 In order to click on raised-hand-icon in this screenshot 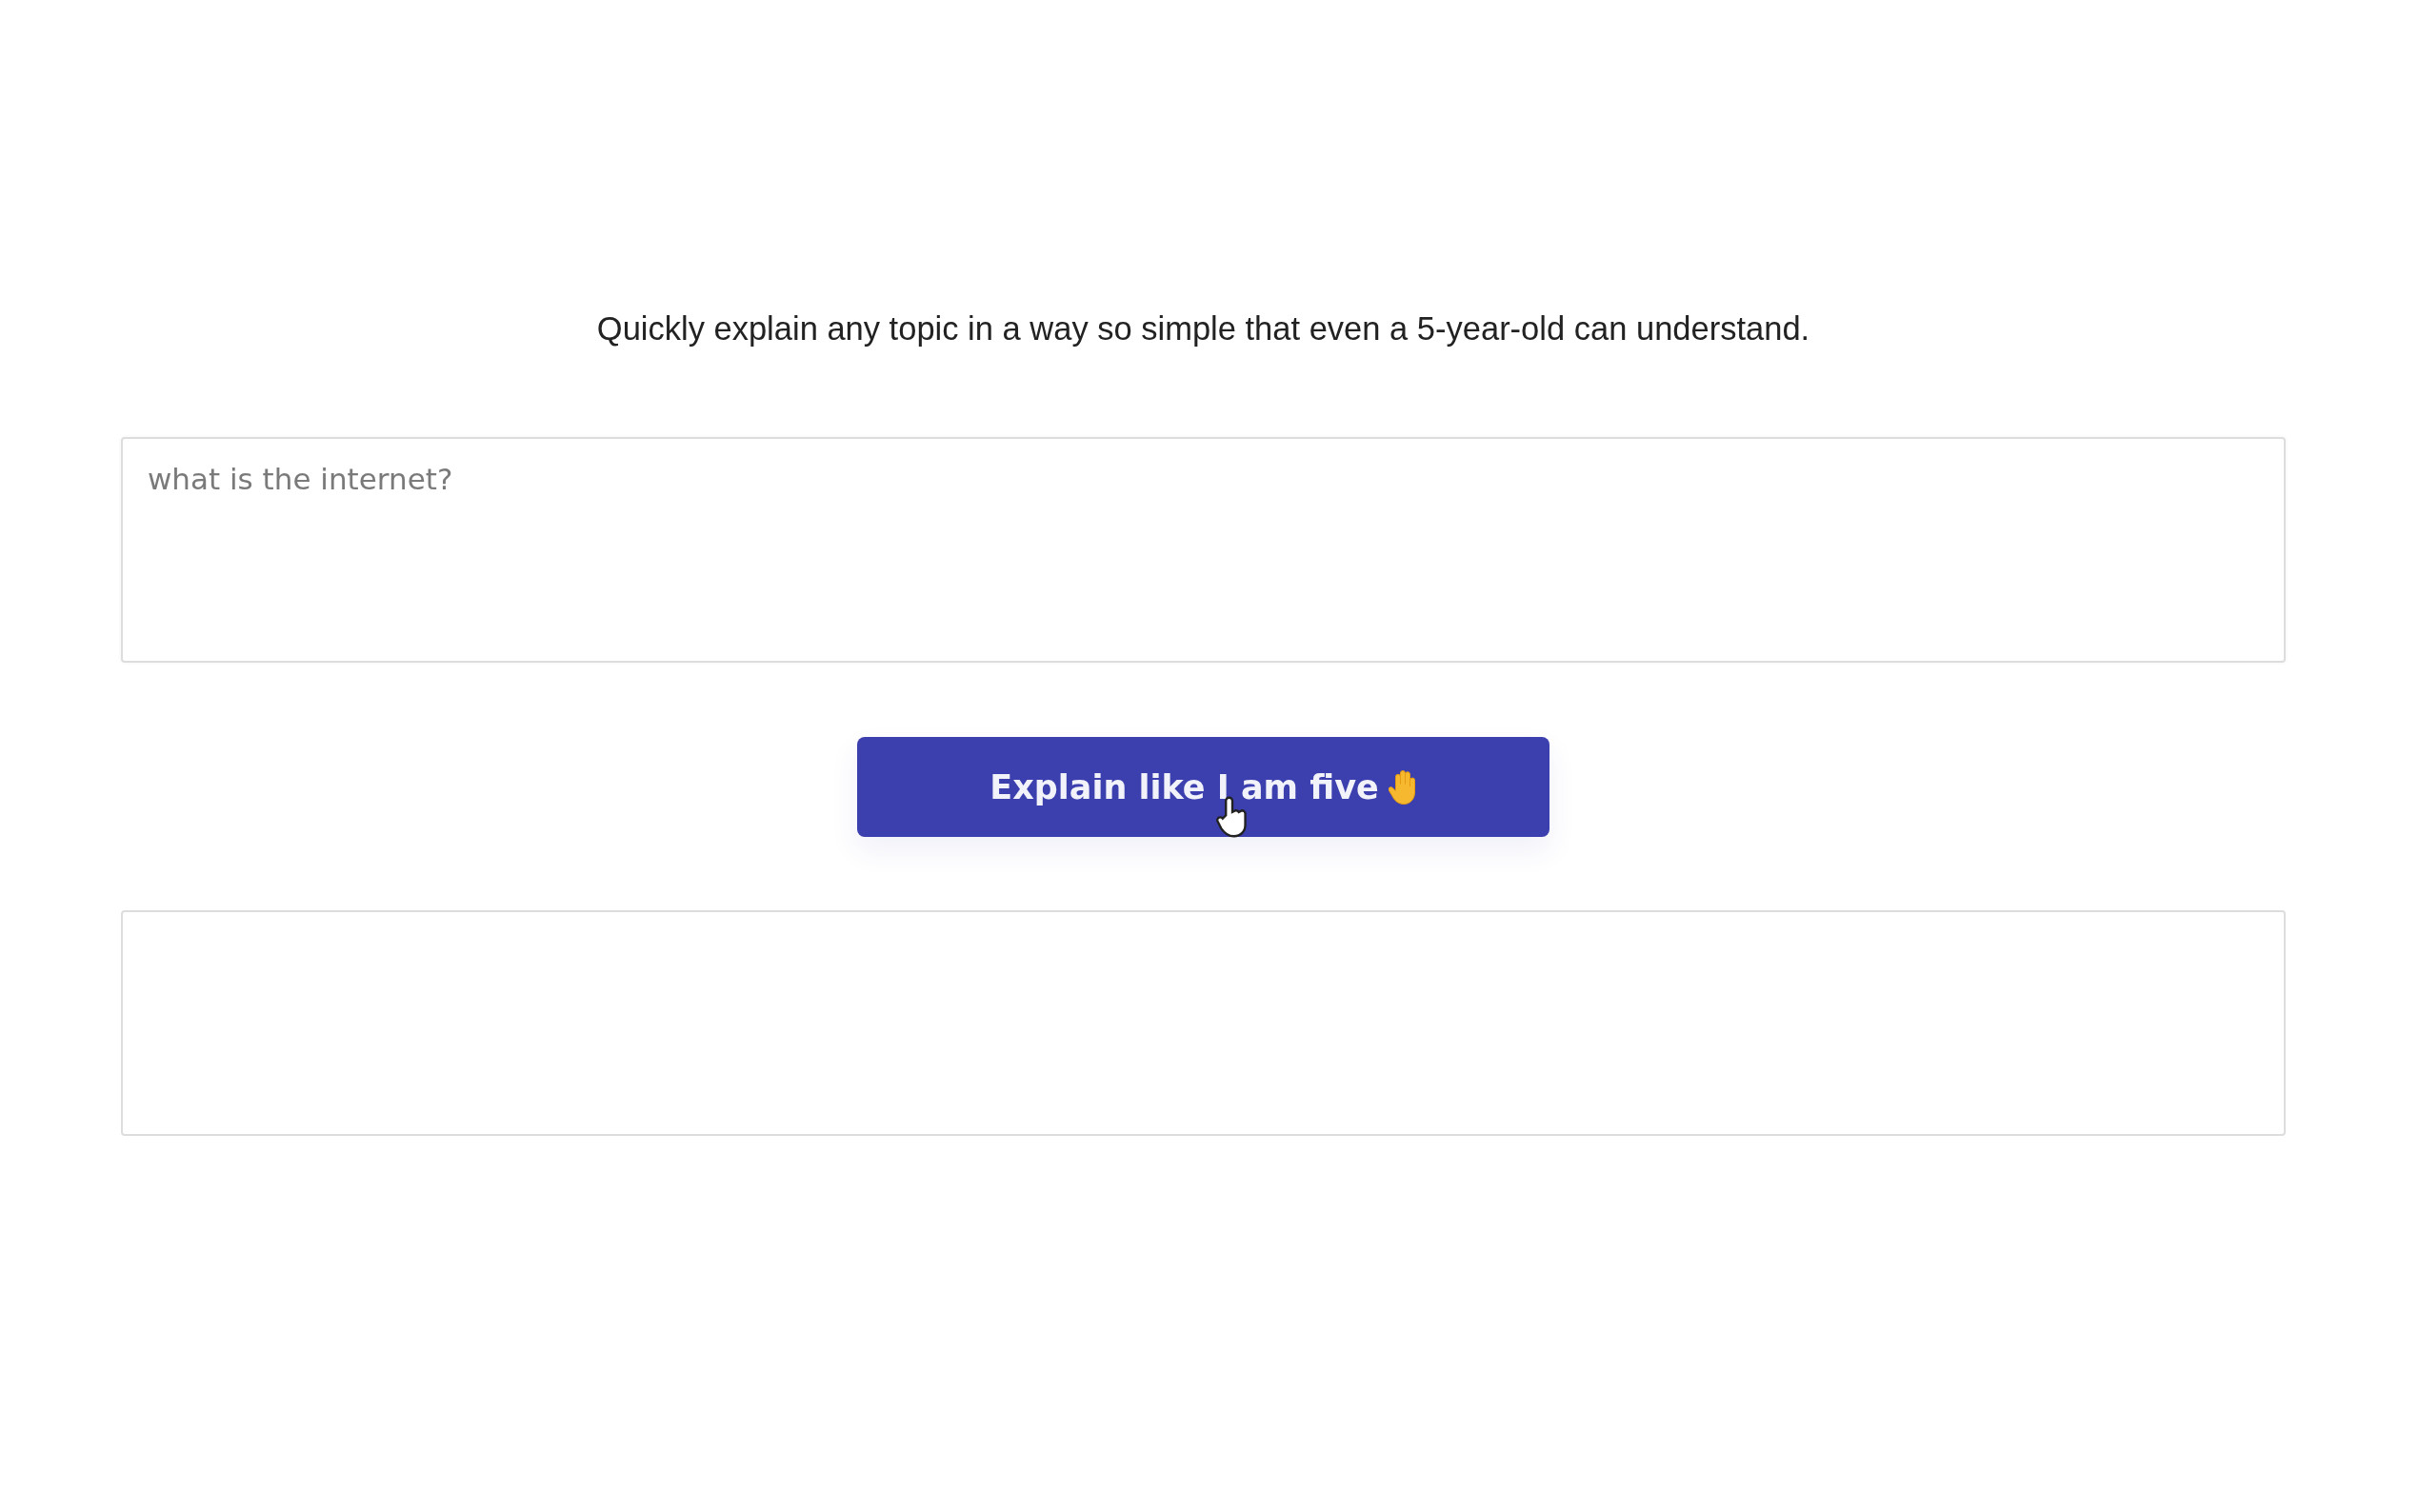, I will do `click(1402, 787)`.